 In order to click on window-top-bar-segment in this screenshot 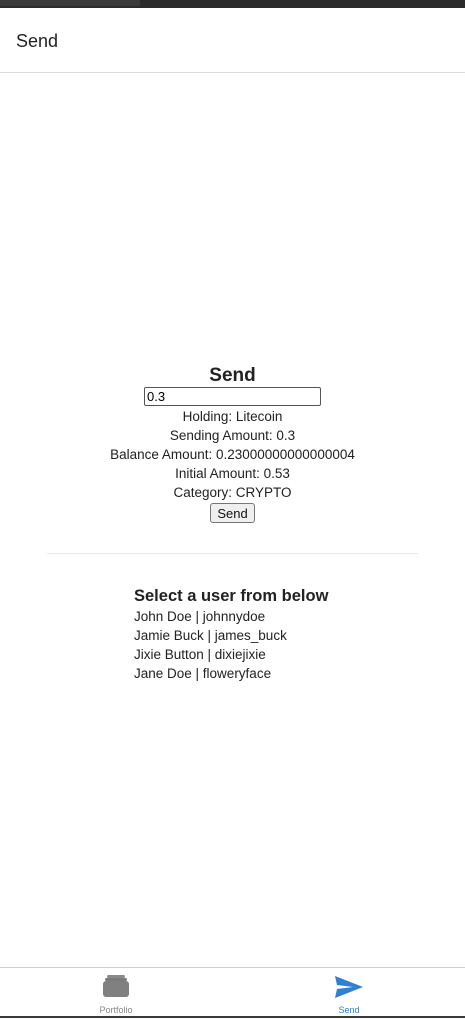, I will do `click(70, 3)`.